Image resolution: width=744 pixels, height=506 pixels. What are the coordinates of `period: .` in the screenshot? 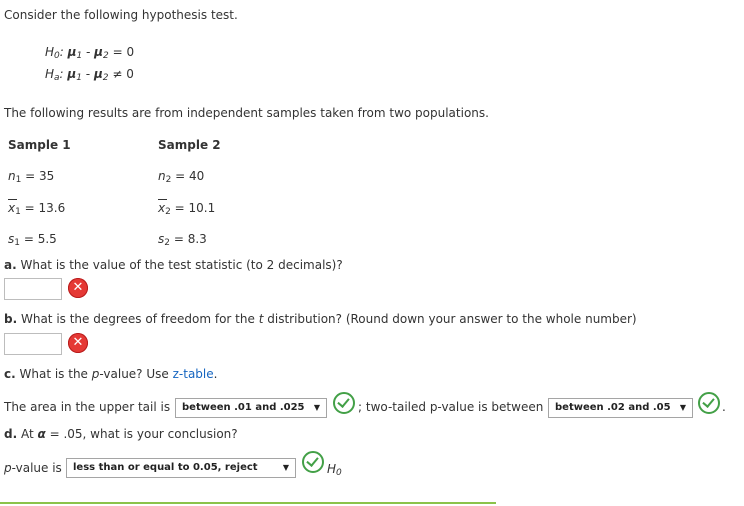 It's located at (724, 407).